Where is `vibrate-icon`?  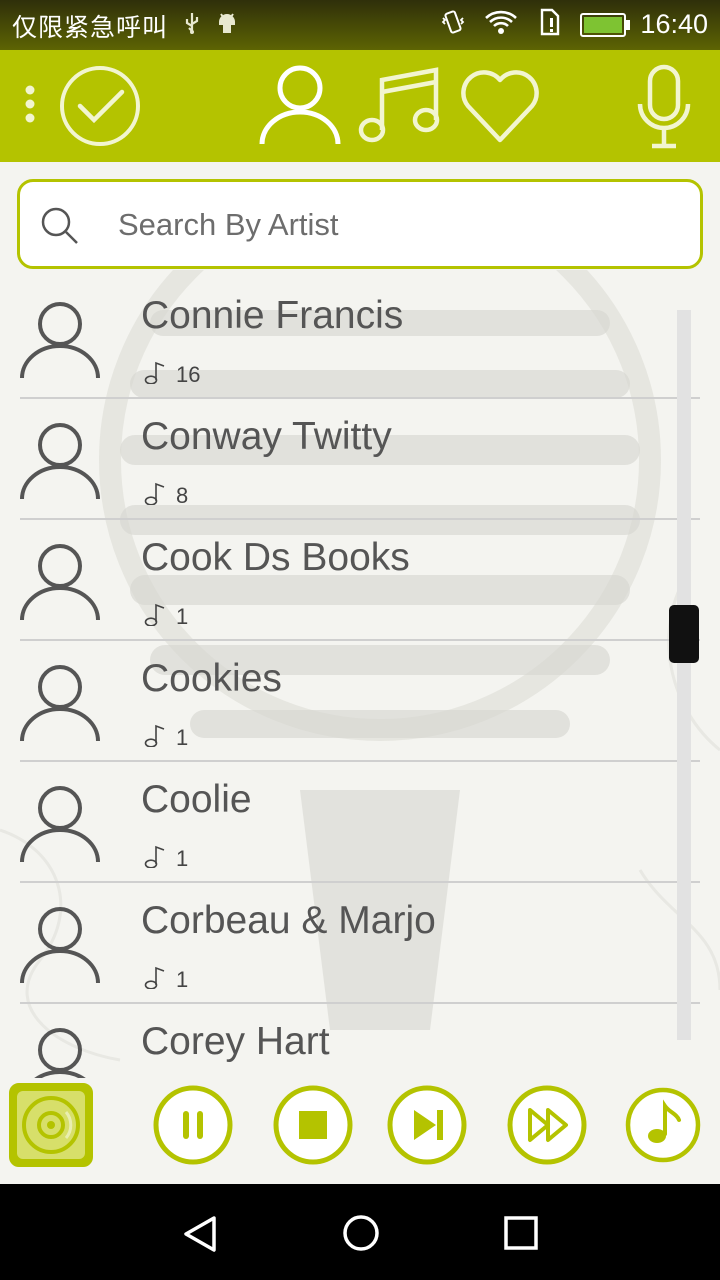
vibrate-icon is located at coordinates (453, 24).